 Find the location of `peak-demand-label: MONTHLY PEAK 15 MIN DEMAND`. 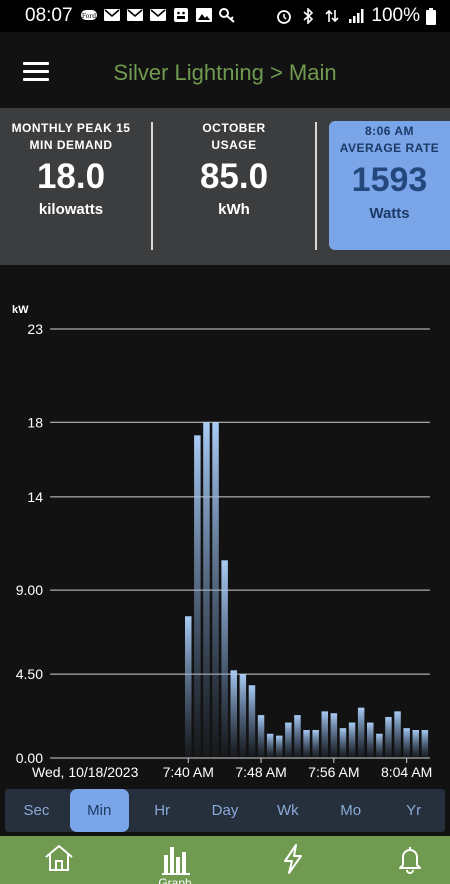

peak-demand-label: MONTHLY PEAK 15 MIN DEMAND is located at coordinates (71, 136).